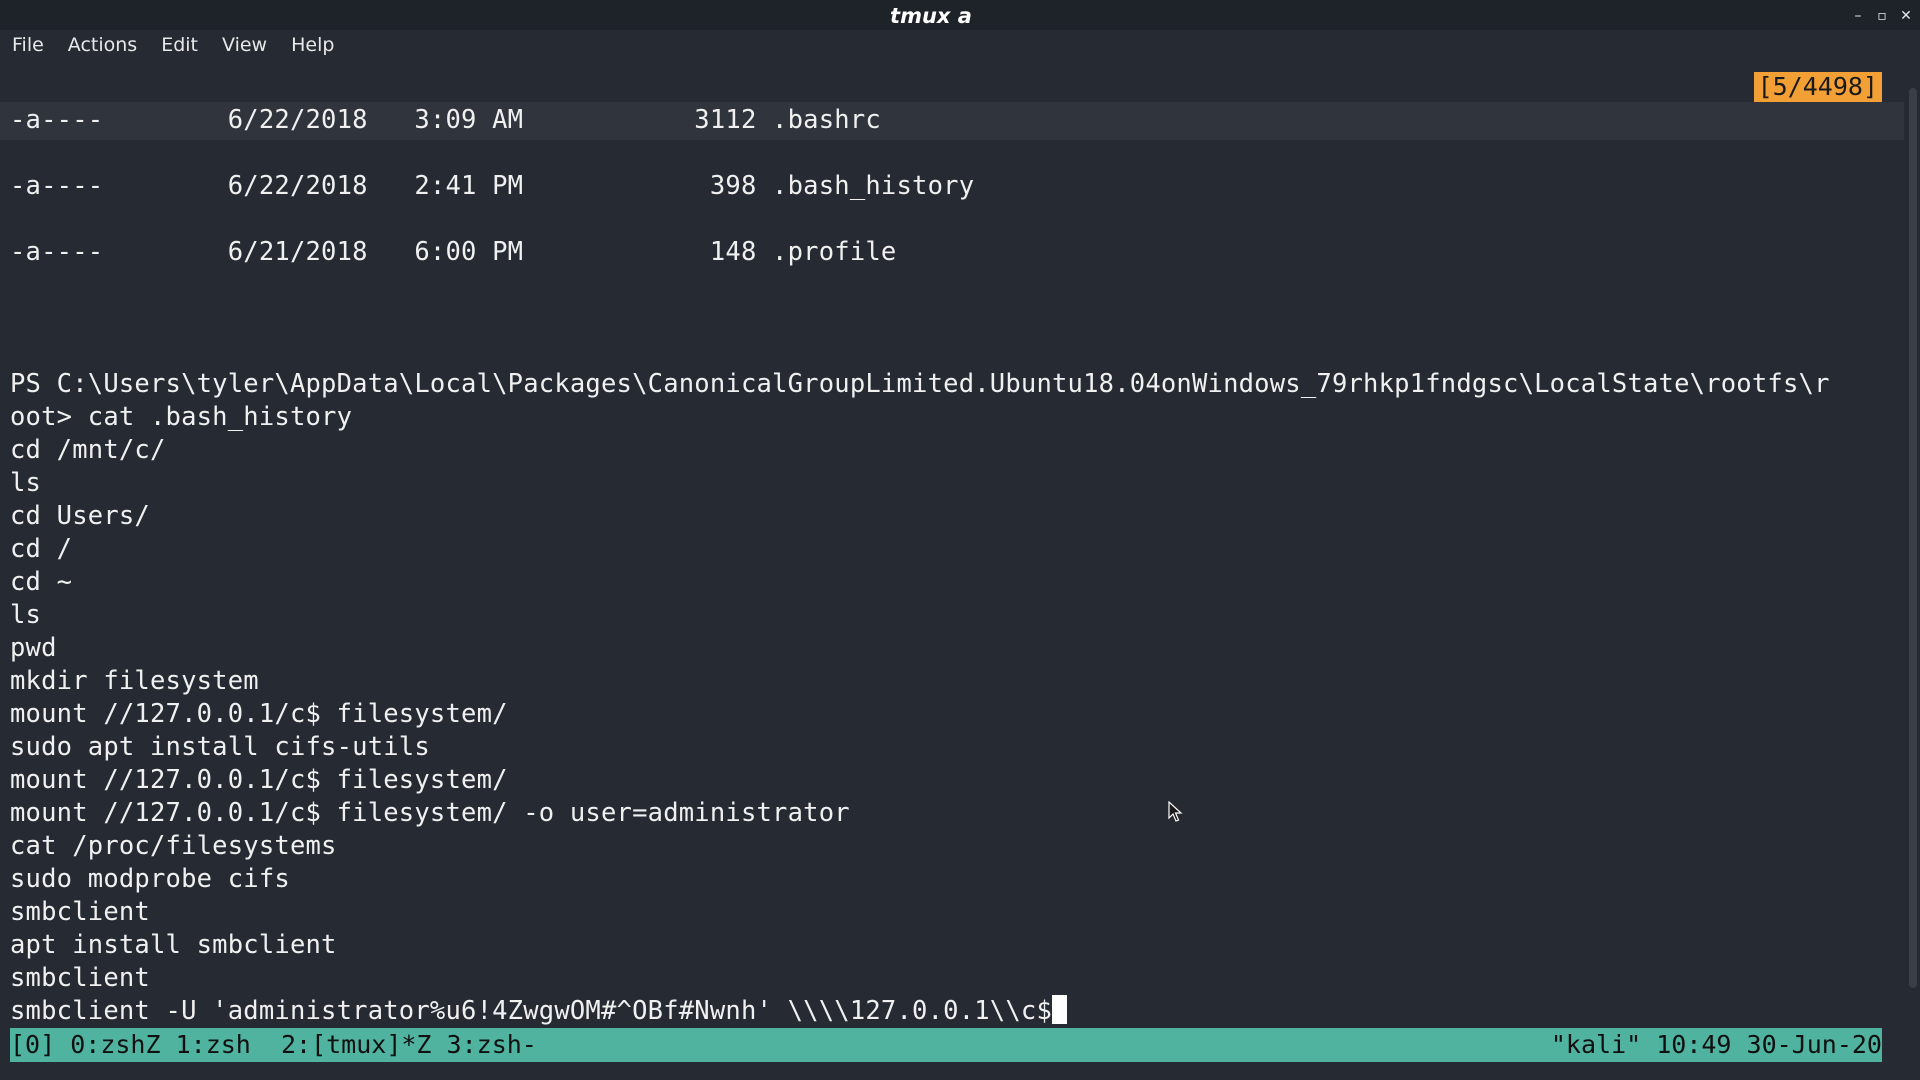  Describe the element at coordinates (102, 45) in the screenshot. I see `menu-actions: Actions` at that location.